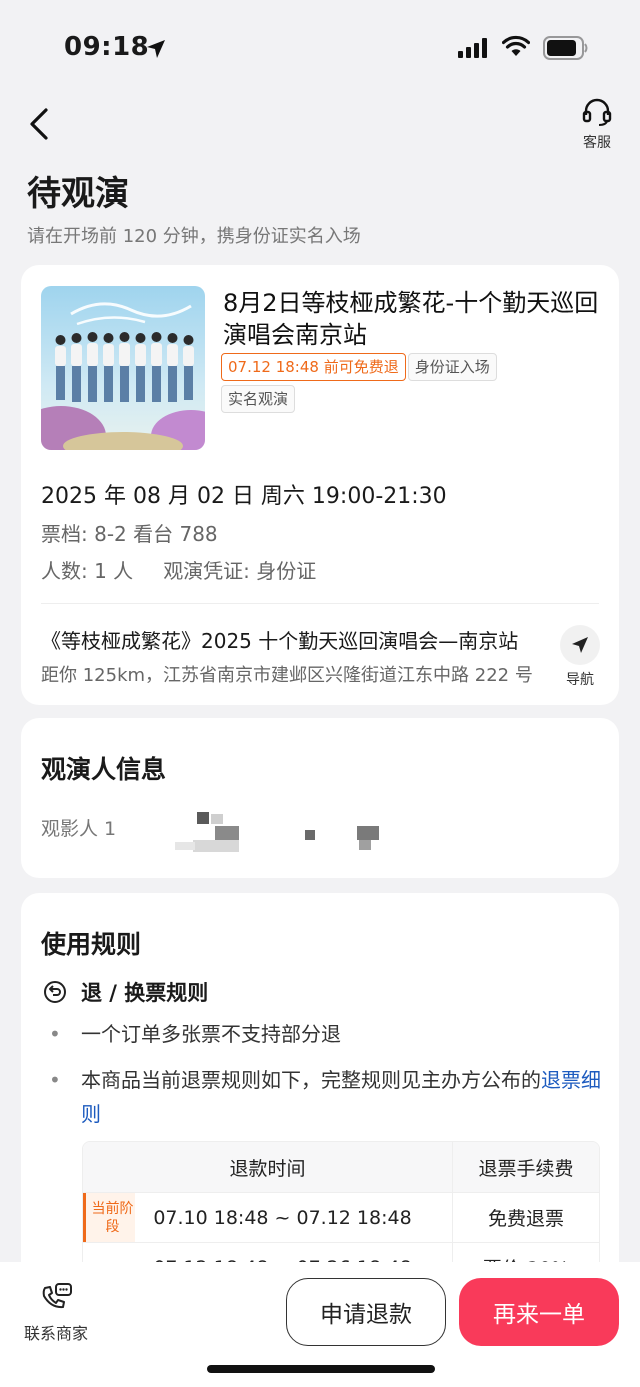  Describe the element at coordinates (156, 49) in the screenshot. I see `location-arrow-icon` at that location.